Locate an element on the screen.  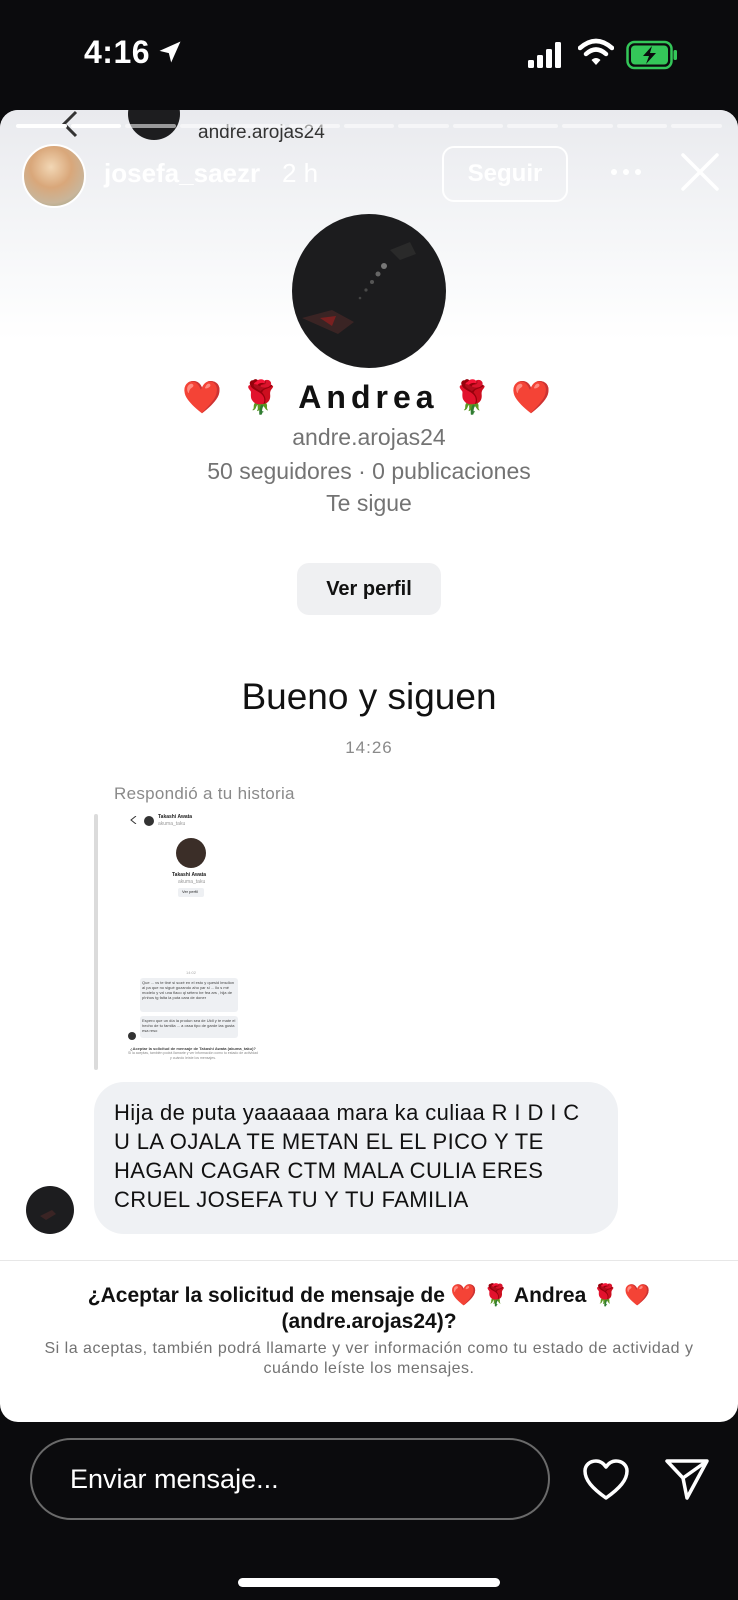
thumbnail-header-avatar is located at coordinates (149, 821).